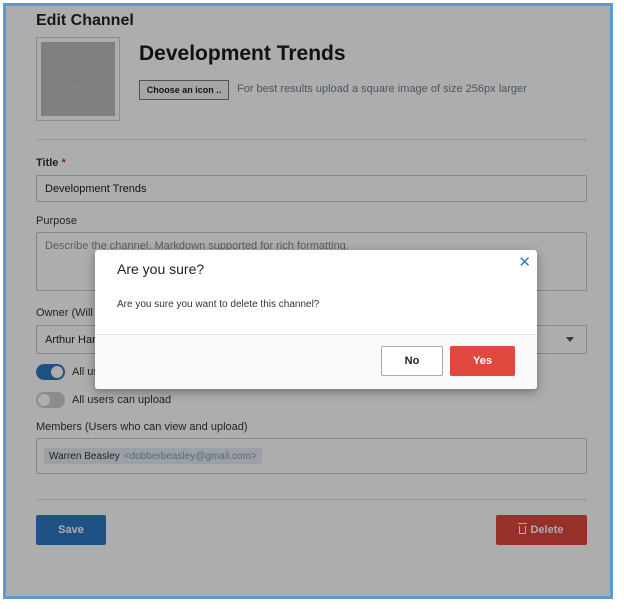 The height and width of the screenshot is (609, 624). Describe the element at coordinates (161, 269) in the screenshot. I see `dialog-title: Are you sure?` at that location.